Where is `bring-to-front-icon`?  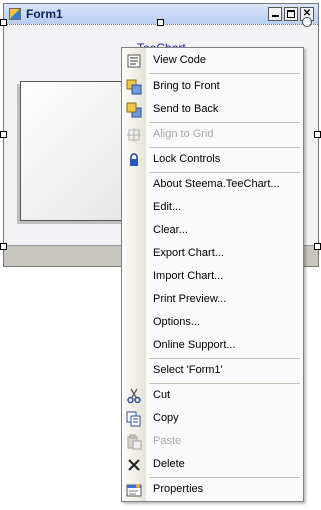
bring-to-front-icon is located at coordinates (134, 87).